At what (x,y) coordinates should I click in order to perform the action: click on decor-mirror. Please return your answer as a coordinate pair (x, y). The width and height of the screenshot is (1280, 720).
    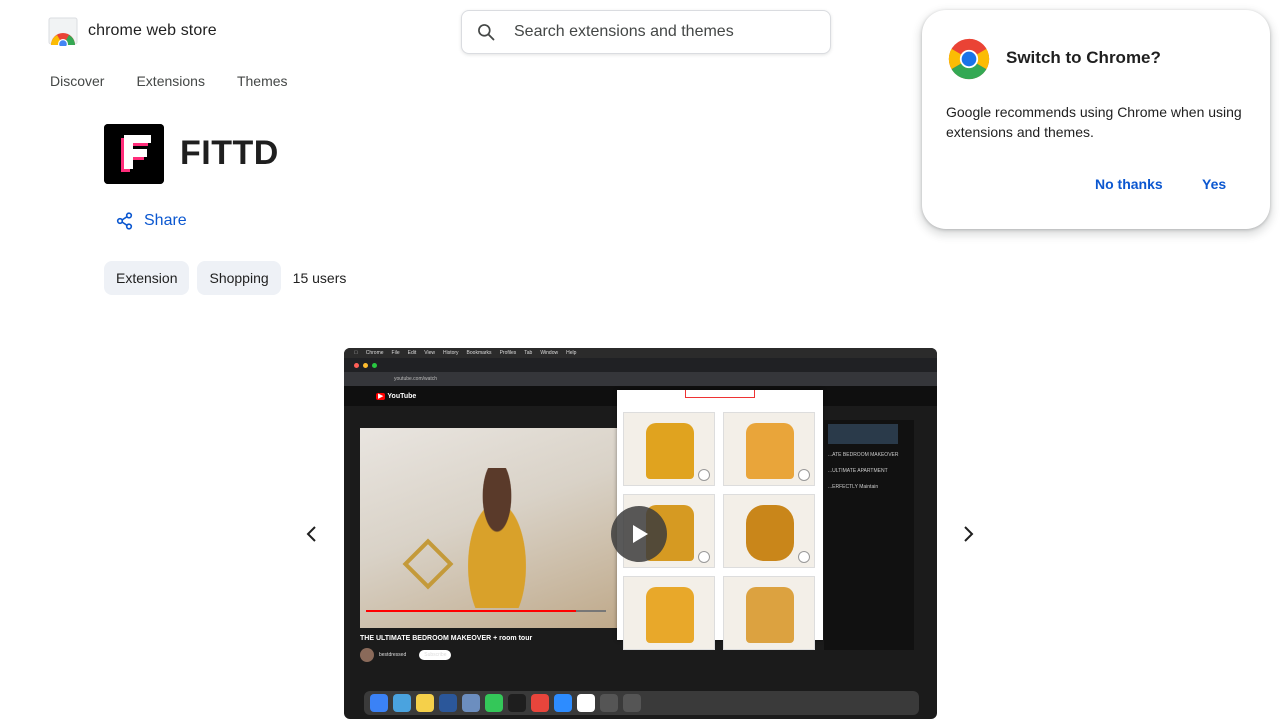
    Looking at the image, I should click on (428, 564).